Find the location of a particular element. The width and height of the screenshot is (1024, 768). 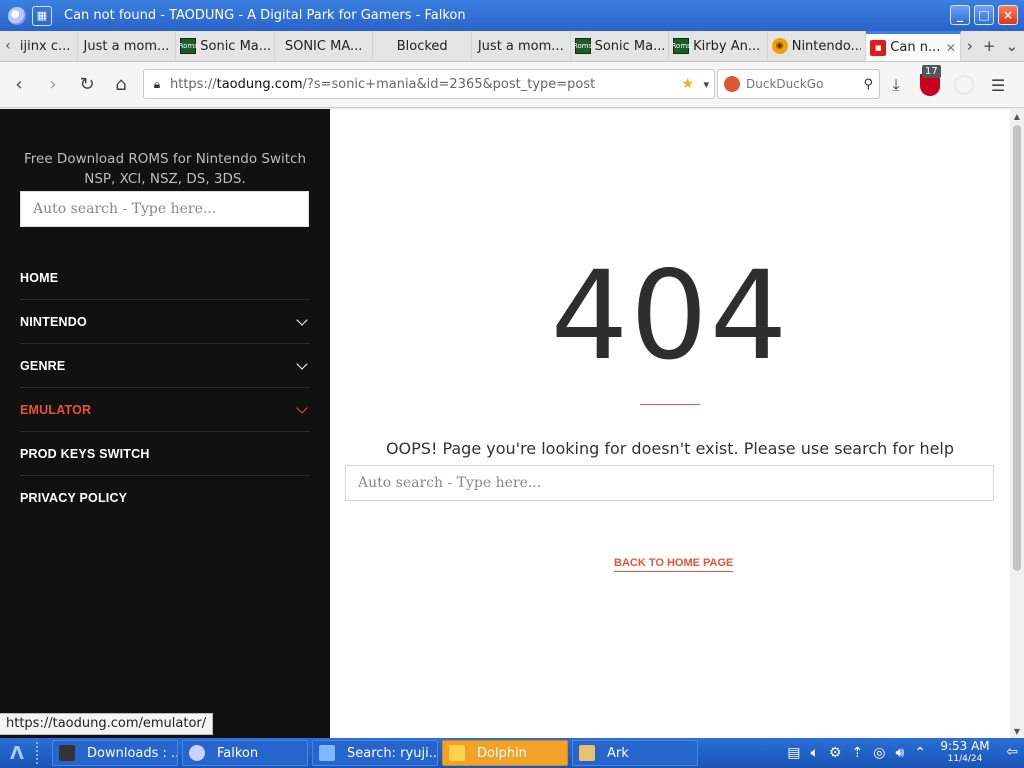

web-search-bar: ⚲ is located at coordinates (798, 84).